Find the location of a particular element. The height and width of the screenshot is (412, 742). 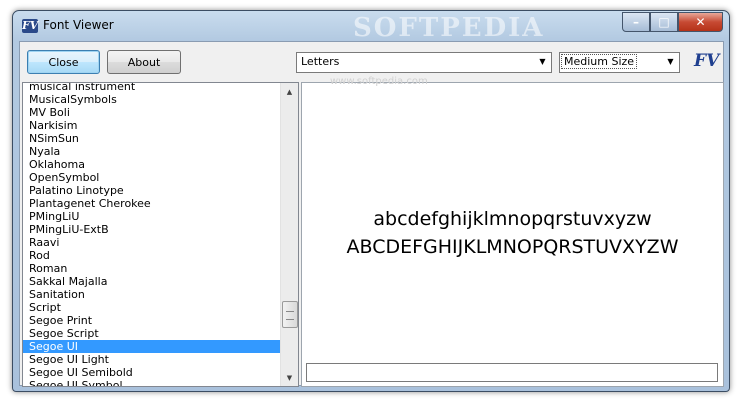

about-button: About is located at coordinates (144, 62).